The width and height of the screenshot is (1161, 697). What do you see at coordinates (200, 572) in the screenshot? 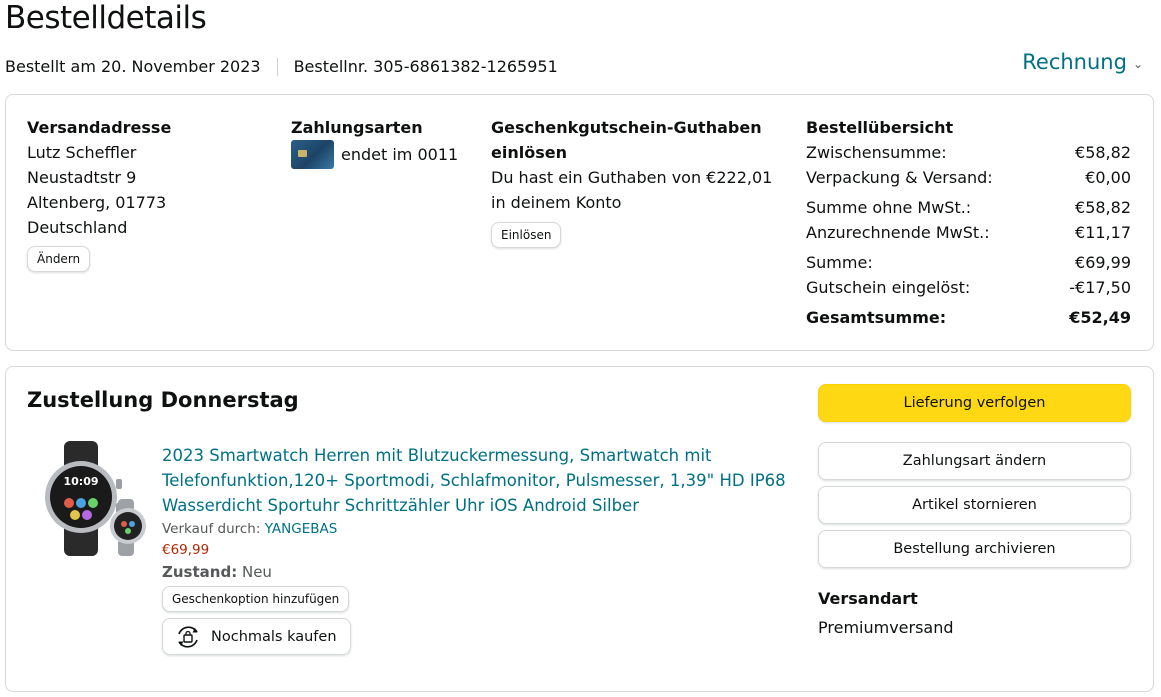
I see `condition-label: Zustand:` at bounding box center [200, 572].